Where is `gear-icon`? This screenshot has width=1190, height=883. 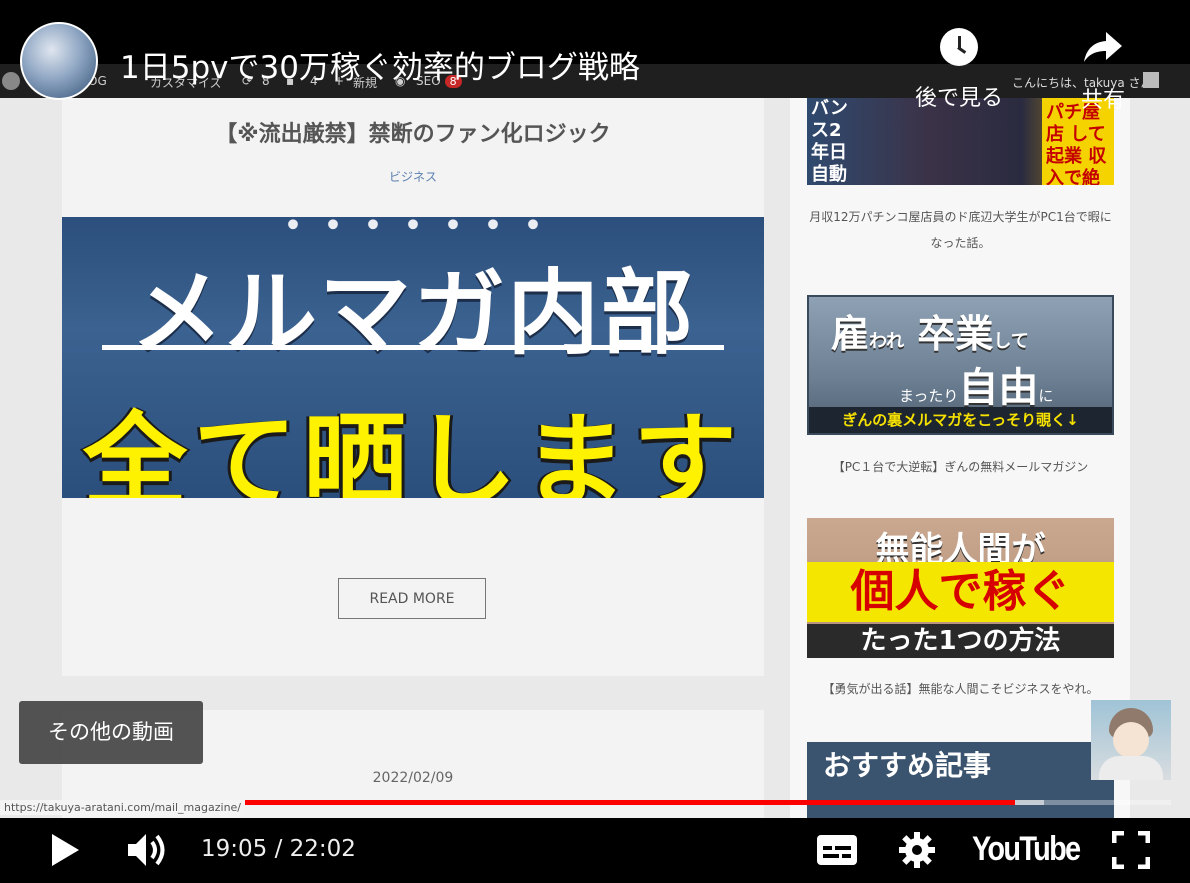
gear-icon is located at coordinates (917, 850).